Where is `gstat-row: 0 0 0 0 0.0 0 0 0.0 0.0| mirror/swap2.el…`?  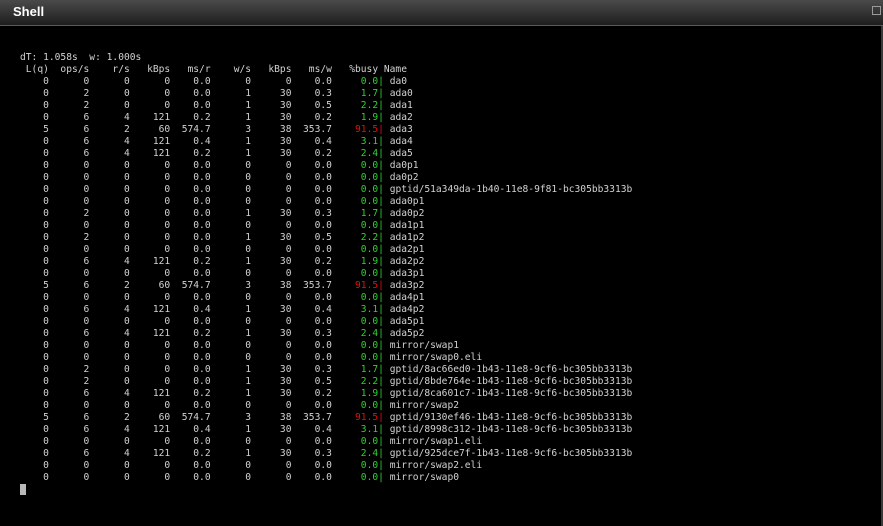 gstat-row: 0 0 0 0 0.0 0 0 0.0 0.0| mirror/swap2.el… is located at coordinates (326, 466).